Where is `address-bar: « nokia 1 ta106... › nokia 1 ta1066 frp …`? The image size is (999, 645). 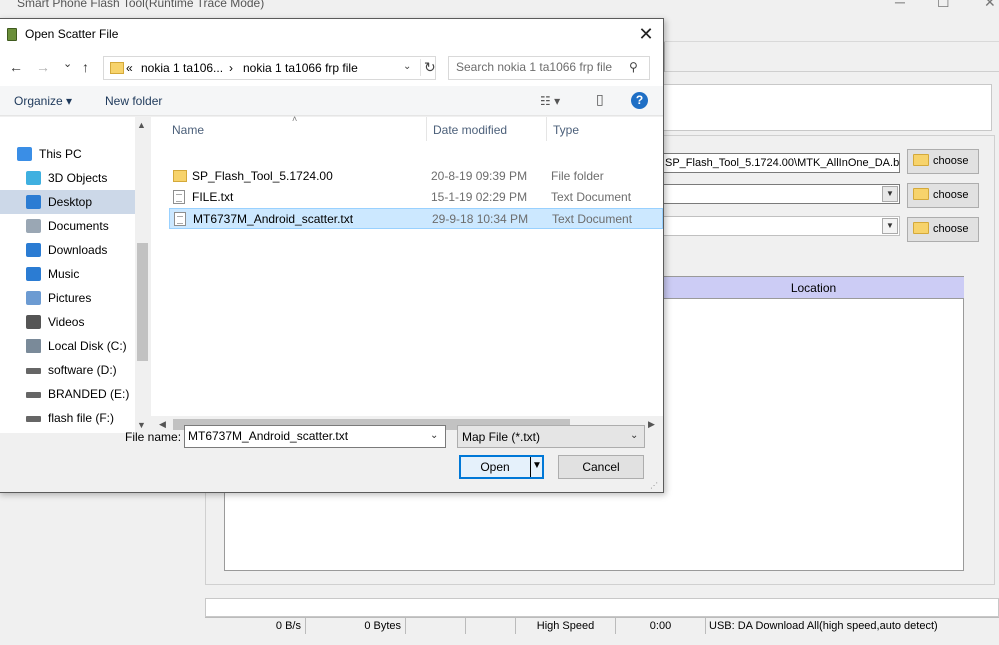 address-bar: « nokia 1 ta106... › nokia 1 ta1066 frp … is located at coordinates (269, 68).